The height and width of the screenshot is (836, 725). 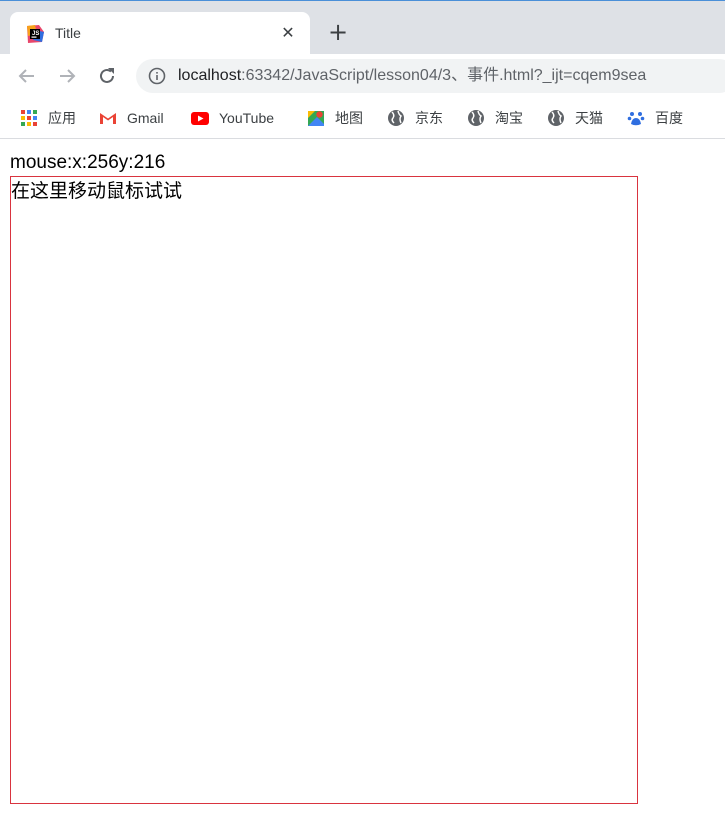 I want to click on tab-title: Title, so click(x=68, y=33).